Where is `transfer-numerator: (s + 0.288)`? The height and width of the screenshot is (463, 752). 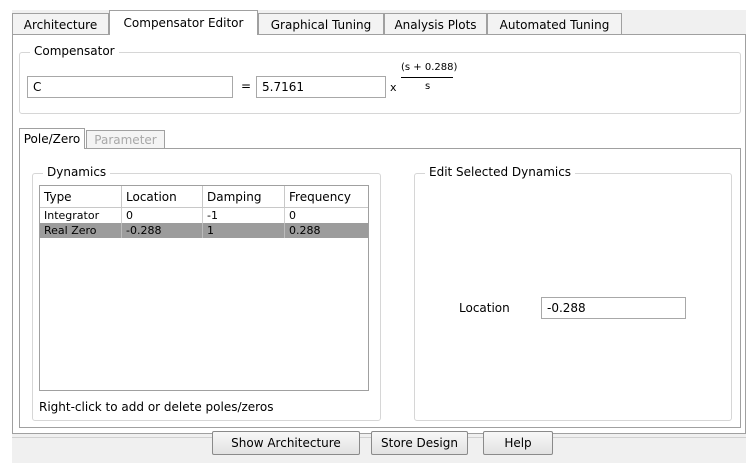
transfer-numerator: (s + 0.288) is located at coordinates (429, 67).